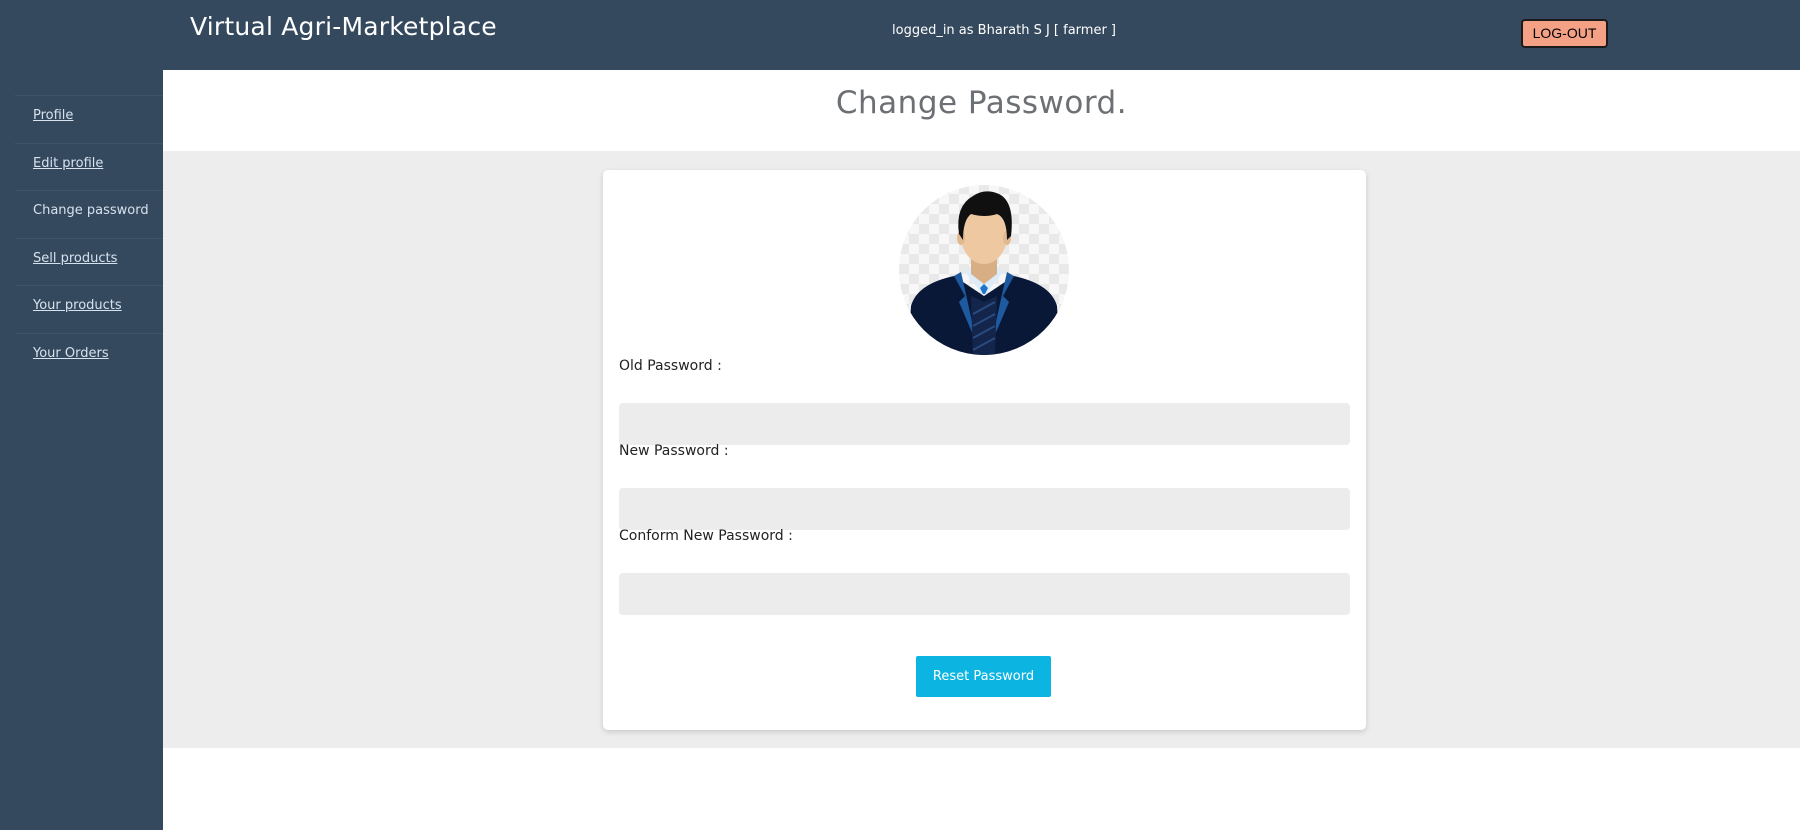  I want to click on sidebar-item-profile: Profile, so click(89, 119).